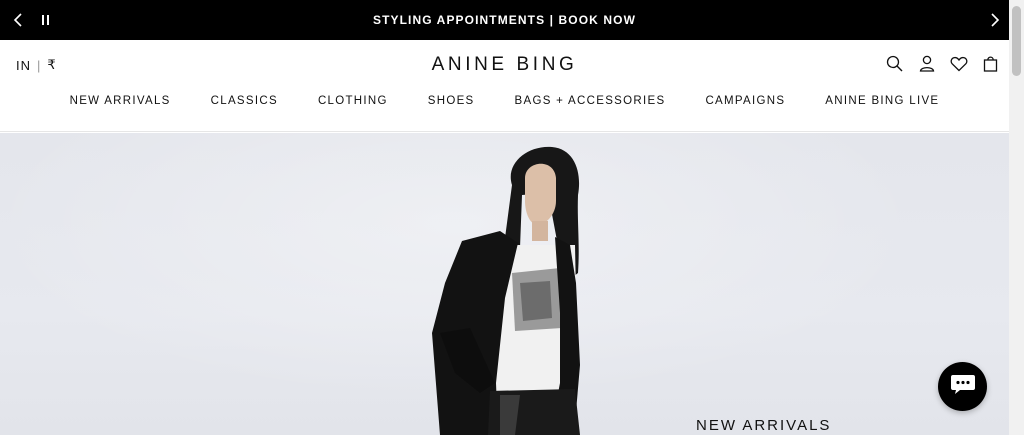 Image resolution: width=1024 pixels, height=435 pixels. I want to click on scrollbar-thumb, so click(1016, 41).